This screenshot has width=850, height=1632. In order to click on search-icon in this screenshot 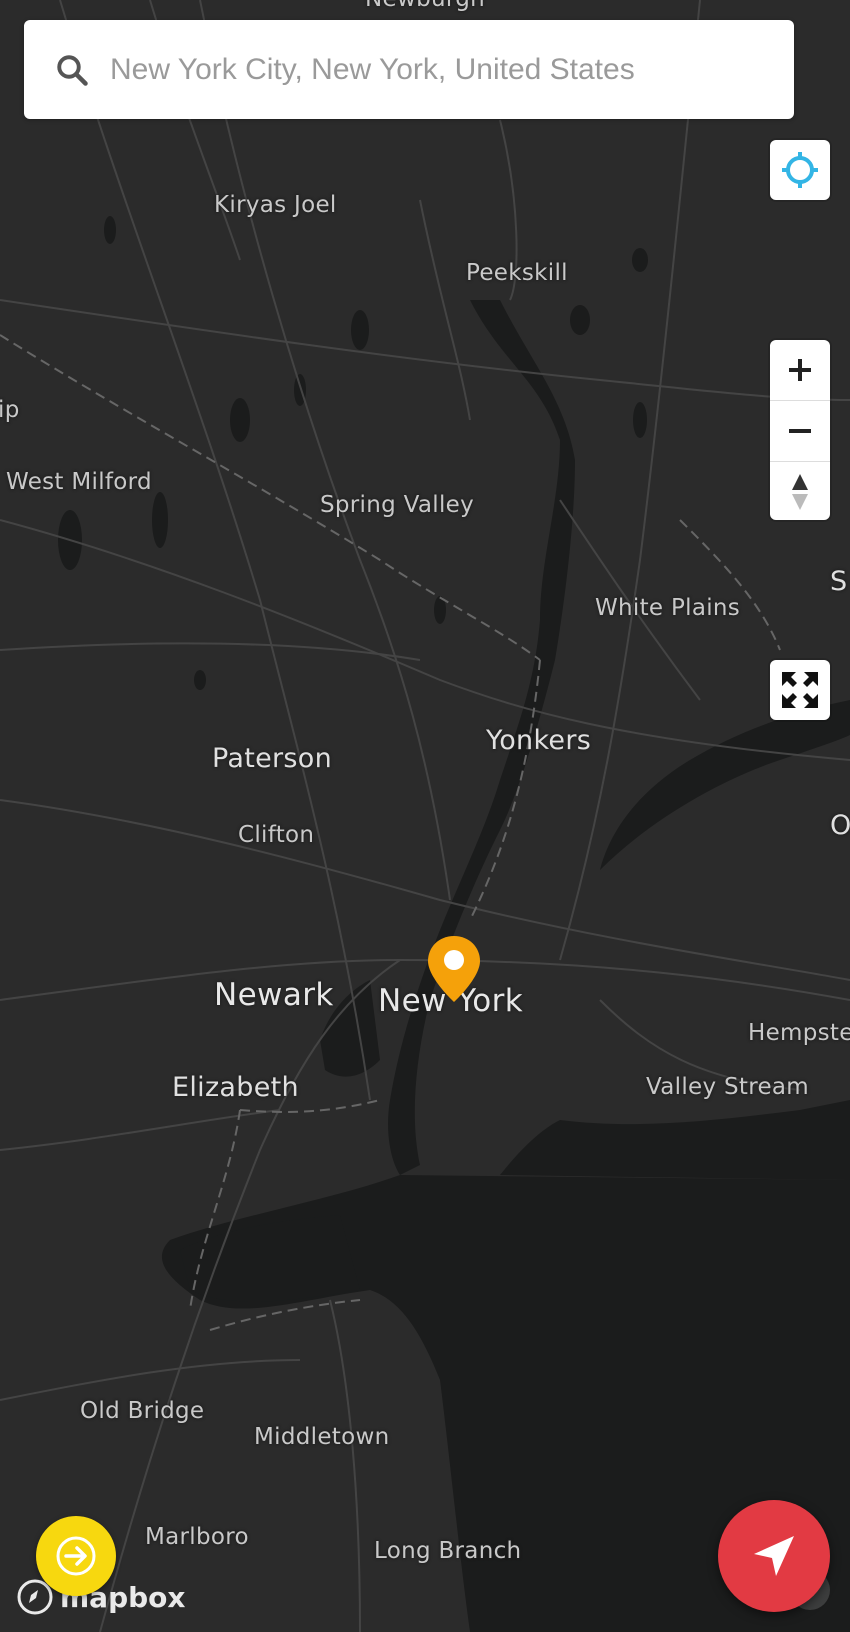, I will do `click(72, 70)`.